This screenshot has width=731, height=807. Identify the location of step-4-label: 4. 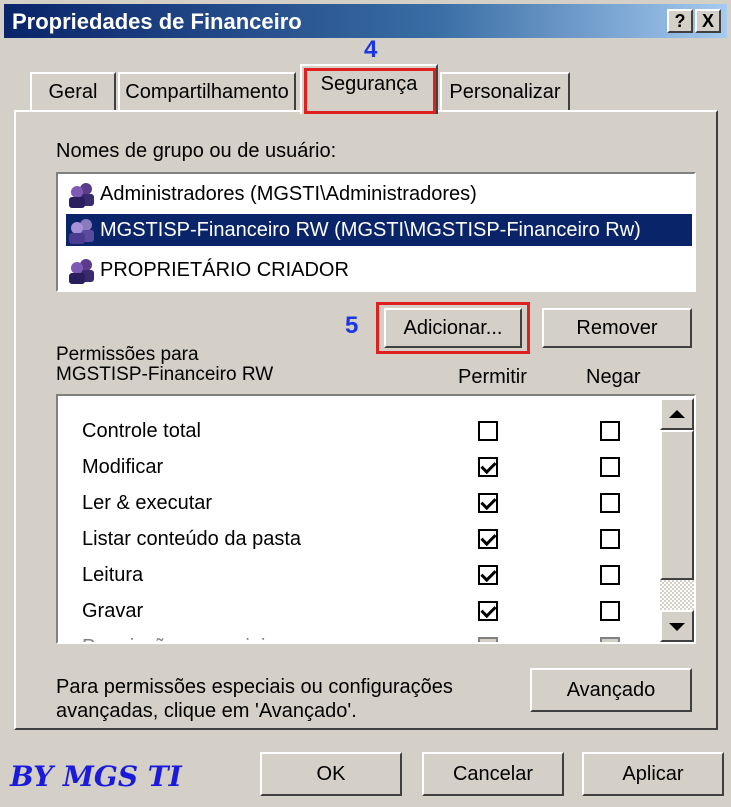
(371, 49).